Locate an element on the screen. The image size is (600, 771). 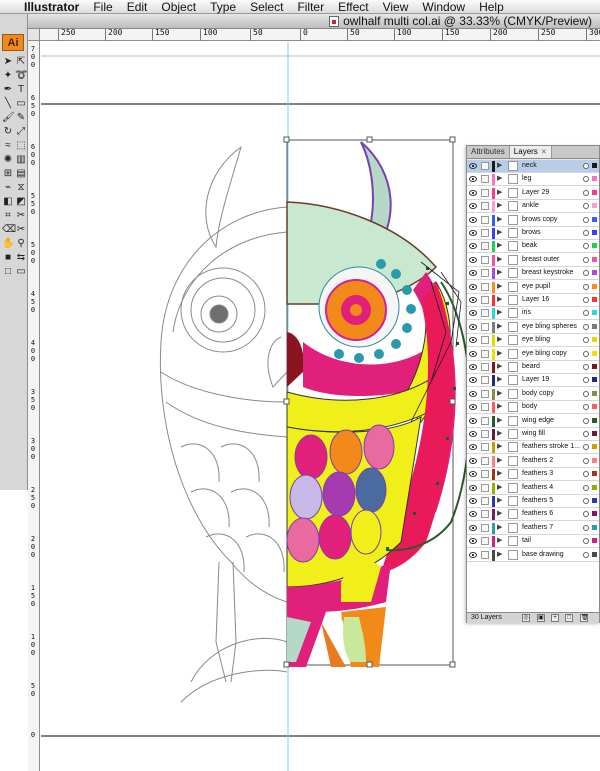
layer-row: ▶ body copy is located at coordinates (533, 394).